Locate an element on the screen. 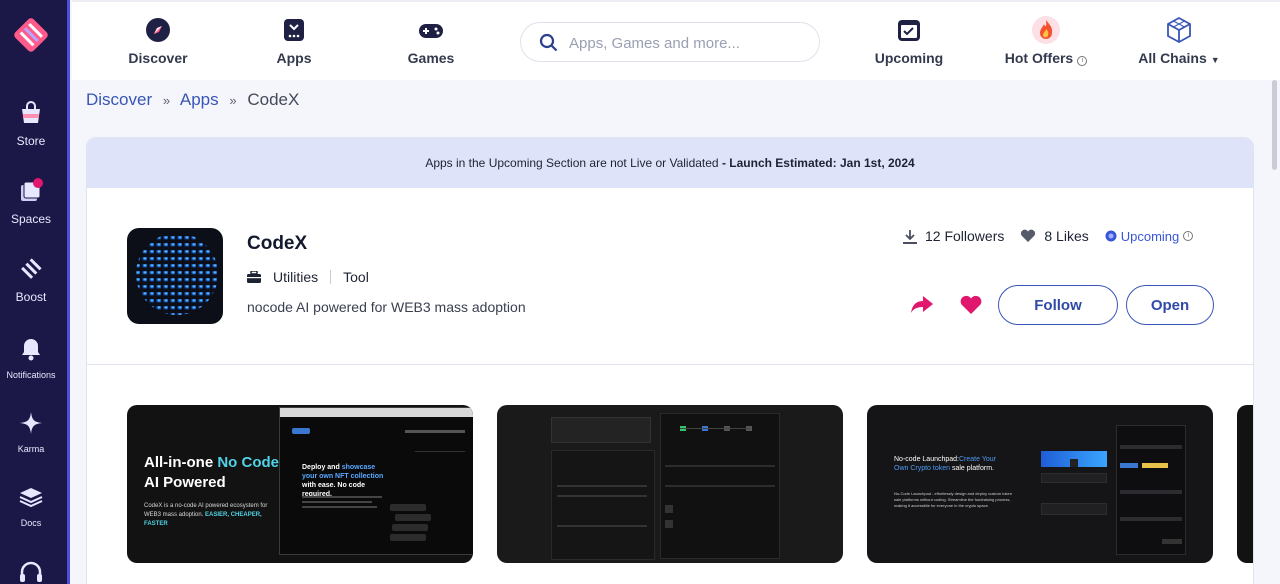 The height and width of the screenshot is (584, 1280). status-badge: Upcoming i is located at coordinates (1149, 236).